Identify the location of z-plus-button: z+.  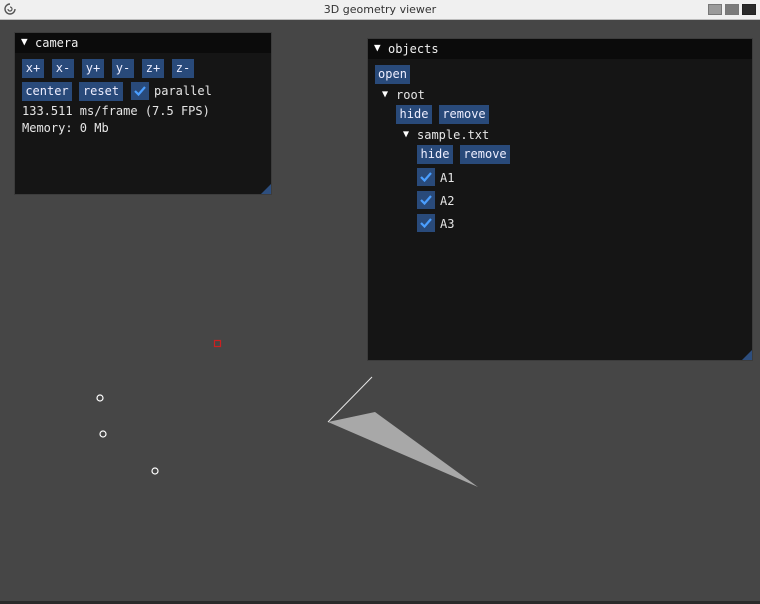
(153, 68).